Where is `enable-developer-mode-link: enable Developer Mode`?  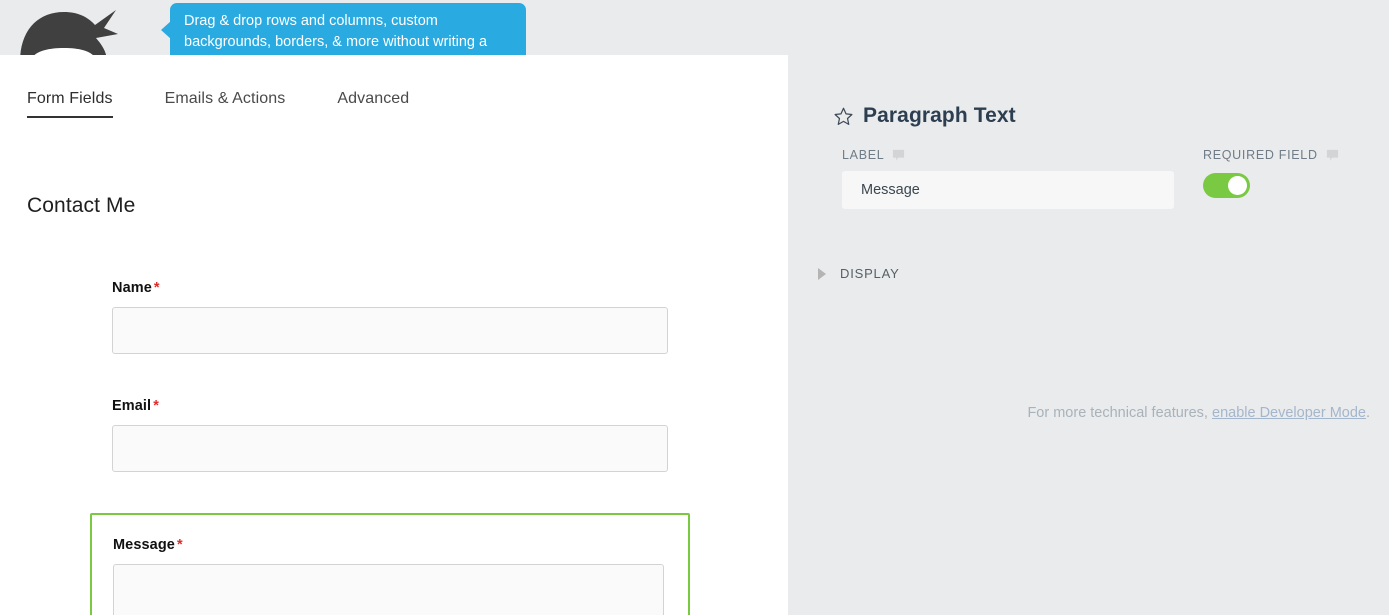 enable-developer-mode-link: enable Developer Mode is located at coordinates (1289, 413).